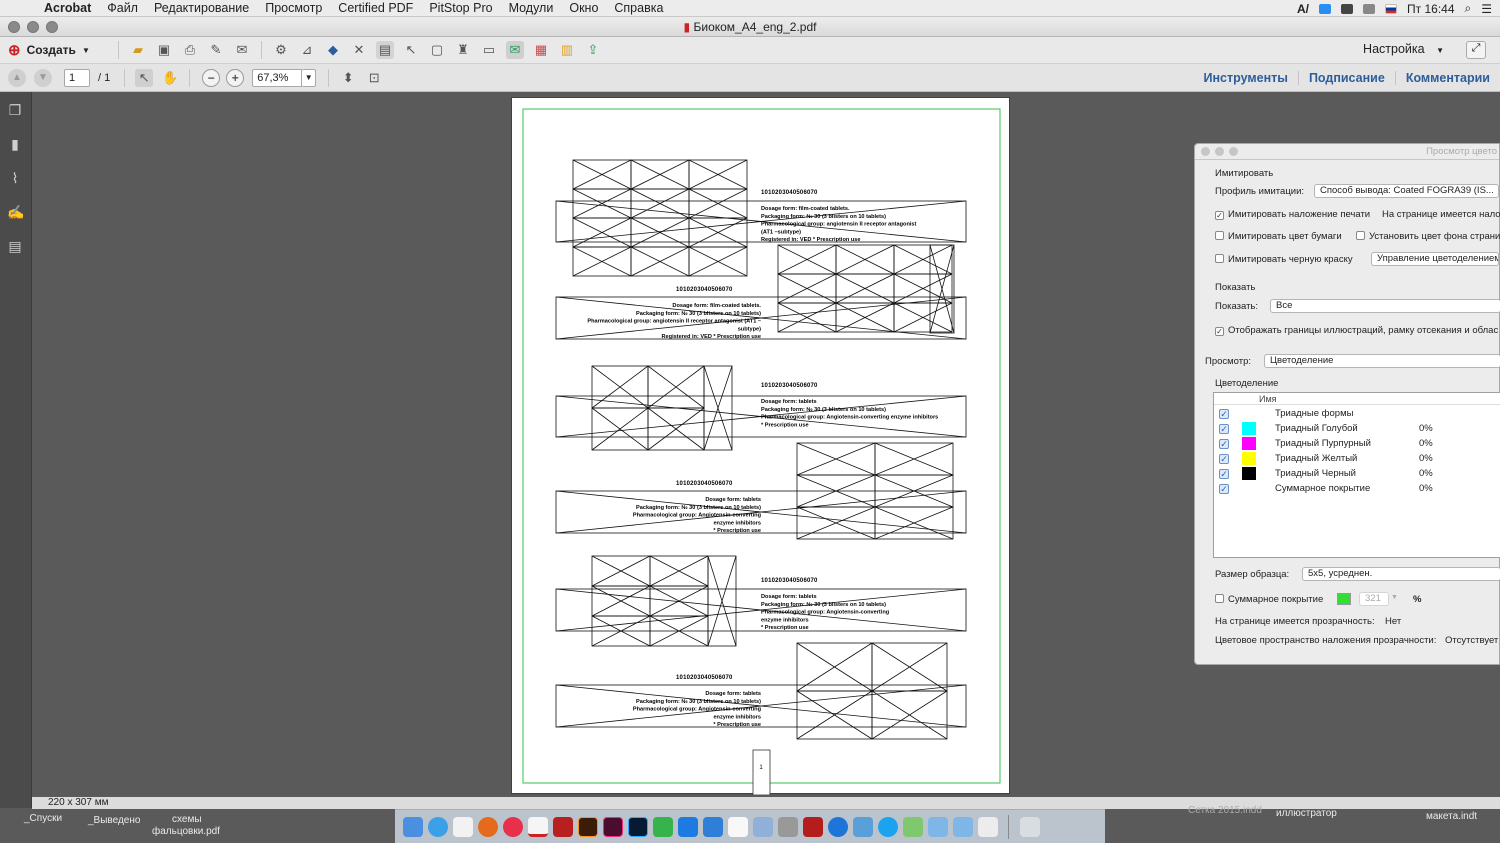 The image size is (1500, 843). I want to click on desktop-item-schemes-line1: схемы, so click(187, 819).